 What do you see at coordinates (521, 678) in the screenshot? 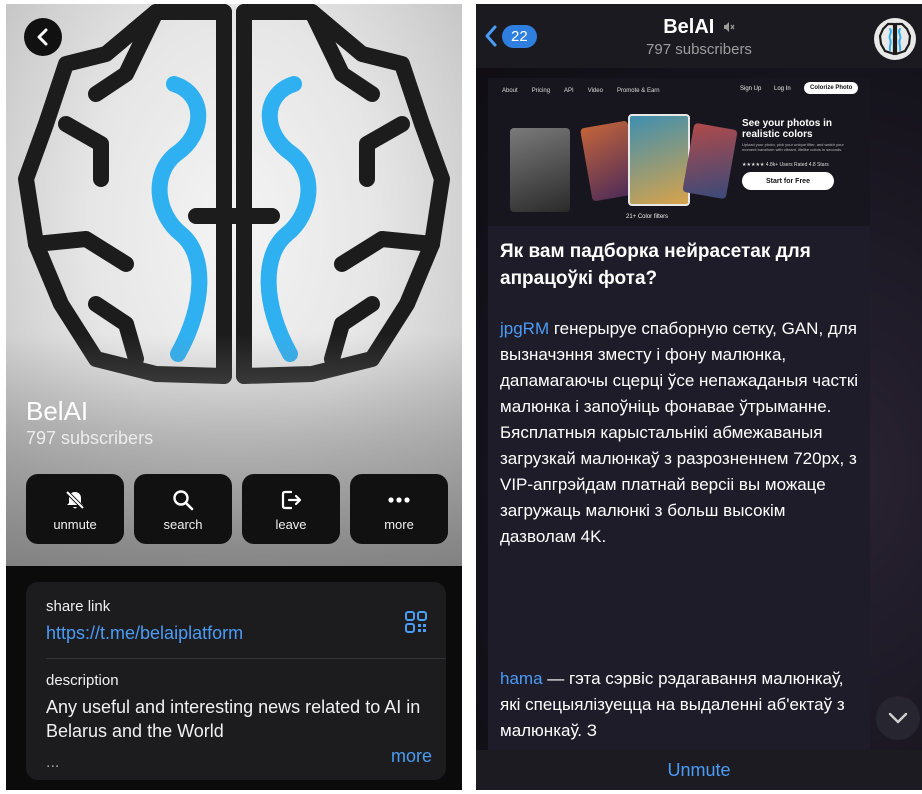
I see `hama-link: hama` at bounding box center [521, 678].